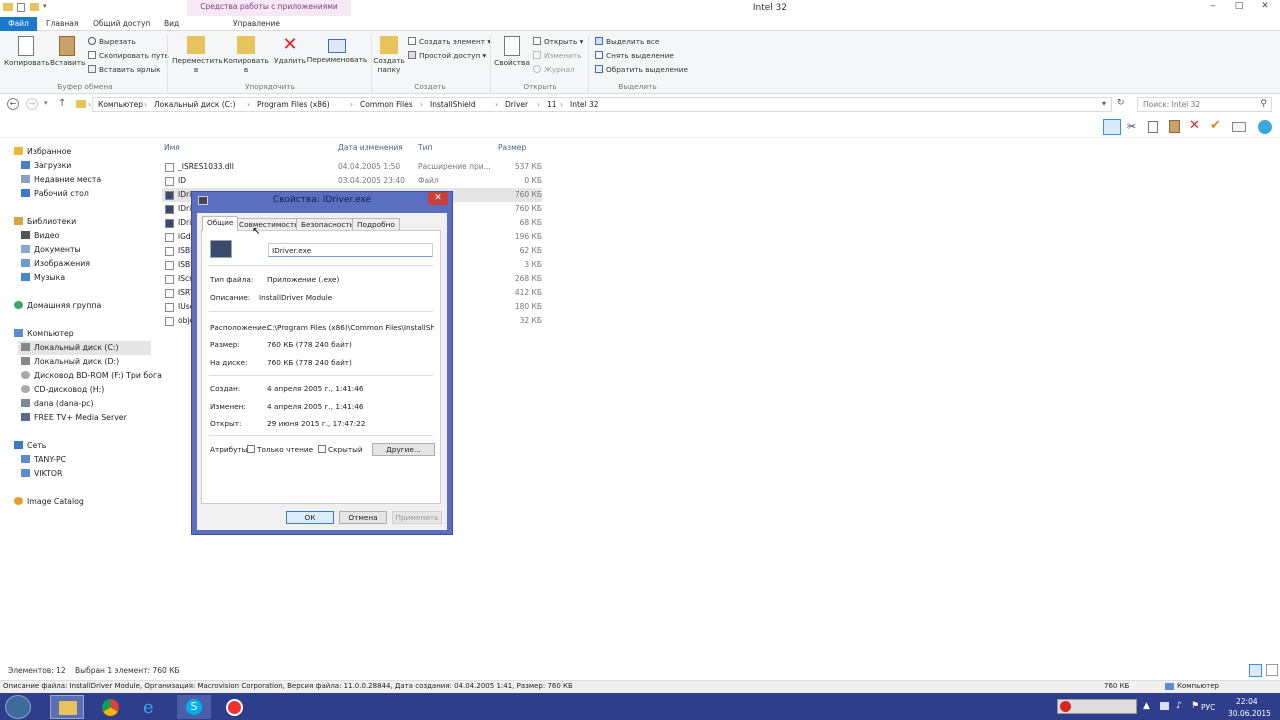 Image resolution: width=1280 pixels, height=720 pixels. What do you see at coordinates (30, 446) in the screenshot?
I see `nav-network: Сеть` at bounding box center [30, 446].